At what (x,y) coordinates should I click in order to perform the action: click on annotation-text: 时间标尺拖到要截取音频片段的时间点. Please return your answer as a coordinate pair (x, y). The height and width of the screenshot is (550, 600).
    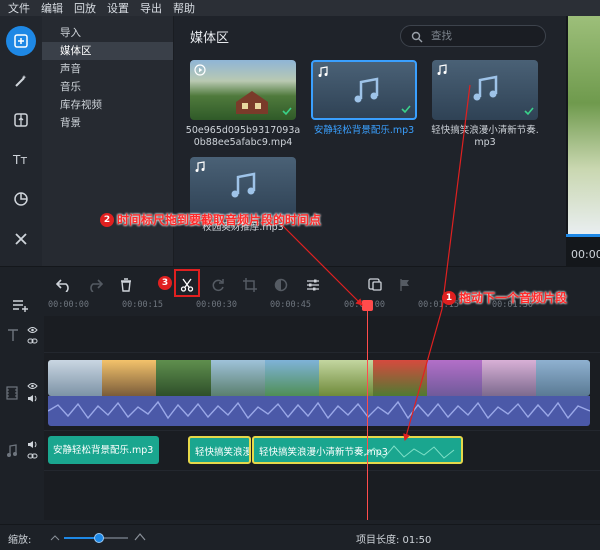
    Looking at the image, I should click on (219, 220).